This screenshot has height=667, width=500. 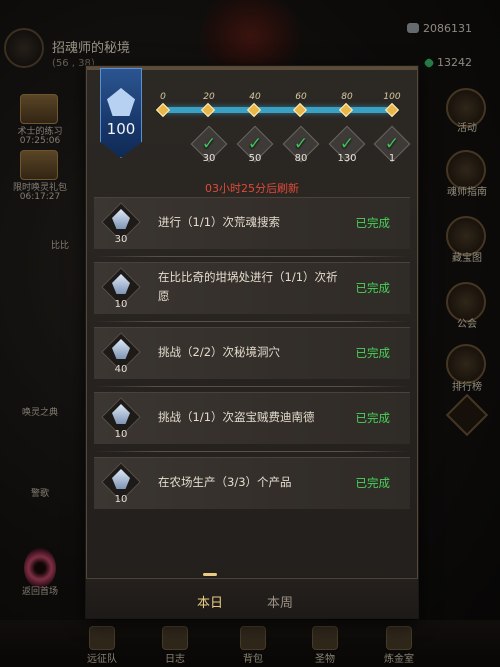 What do you see at coordinates (301, 97) in the screenshot?
I see `tick-label: 60` at bounding box center [301, 97].